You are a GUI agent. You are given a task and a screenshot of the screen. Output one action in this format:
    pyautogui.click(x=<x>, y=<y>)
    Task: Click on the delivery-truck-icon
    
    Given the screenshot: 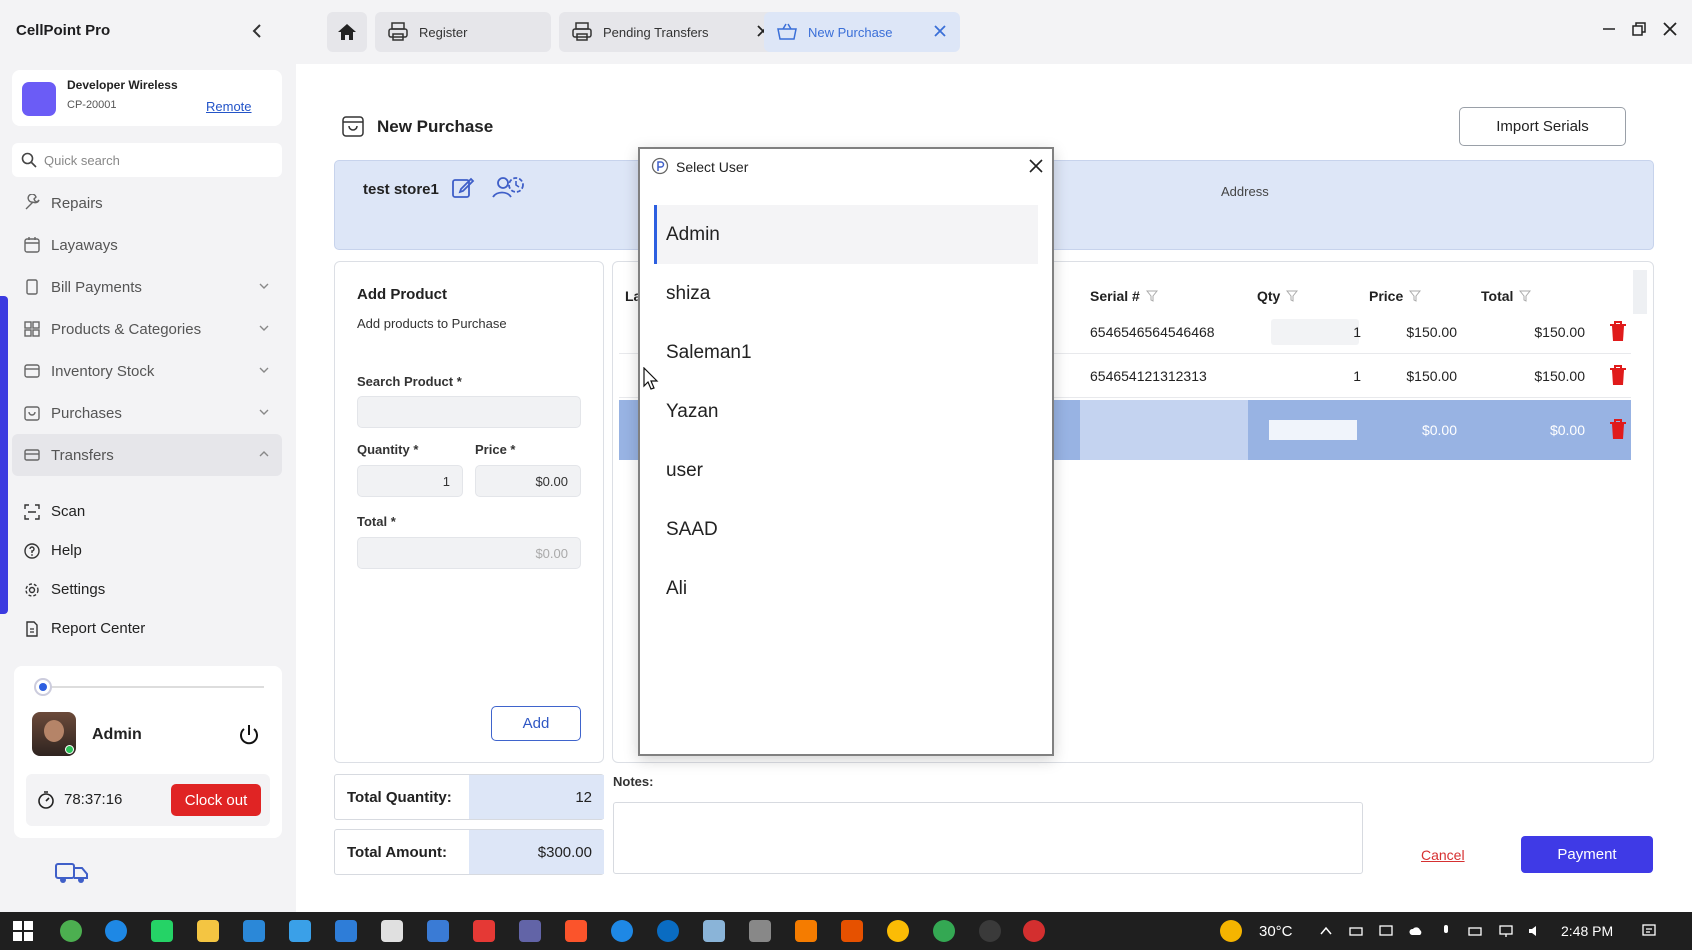 What is the action you would take?
    pyautogui.click(x=71, y=873)
    